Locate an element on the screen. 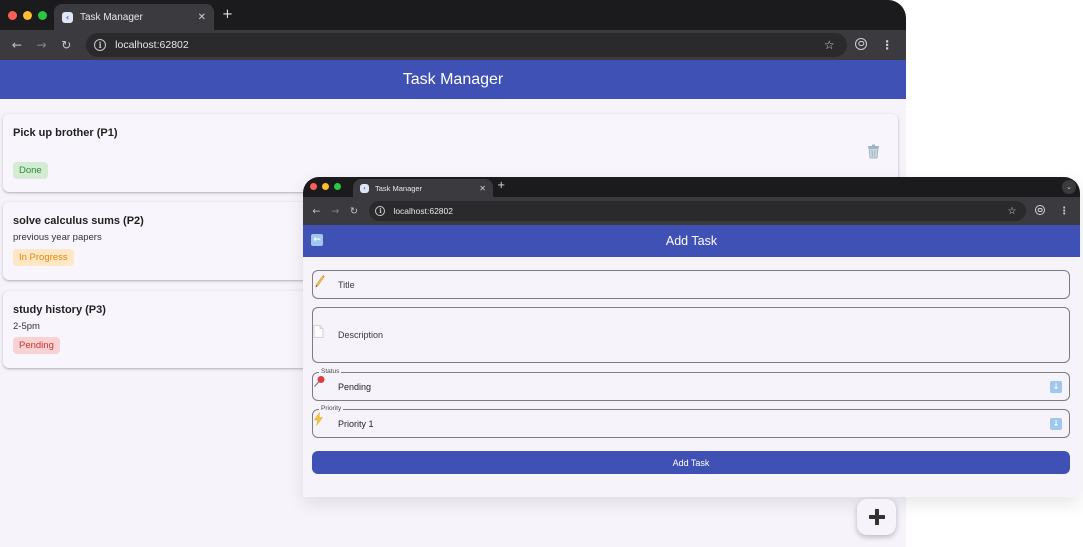 Image resolution: width=1083 pixels, height=547 pixels. tab-search-chevron-icon: ⌄ is located at coordinates (1069, 187).